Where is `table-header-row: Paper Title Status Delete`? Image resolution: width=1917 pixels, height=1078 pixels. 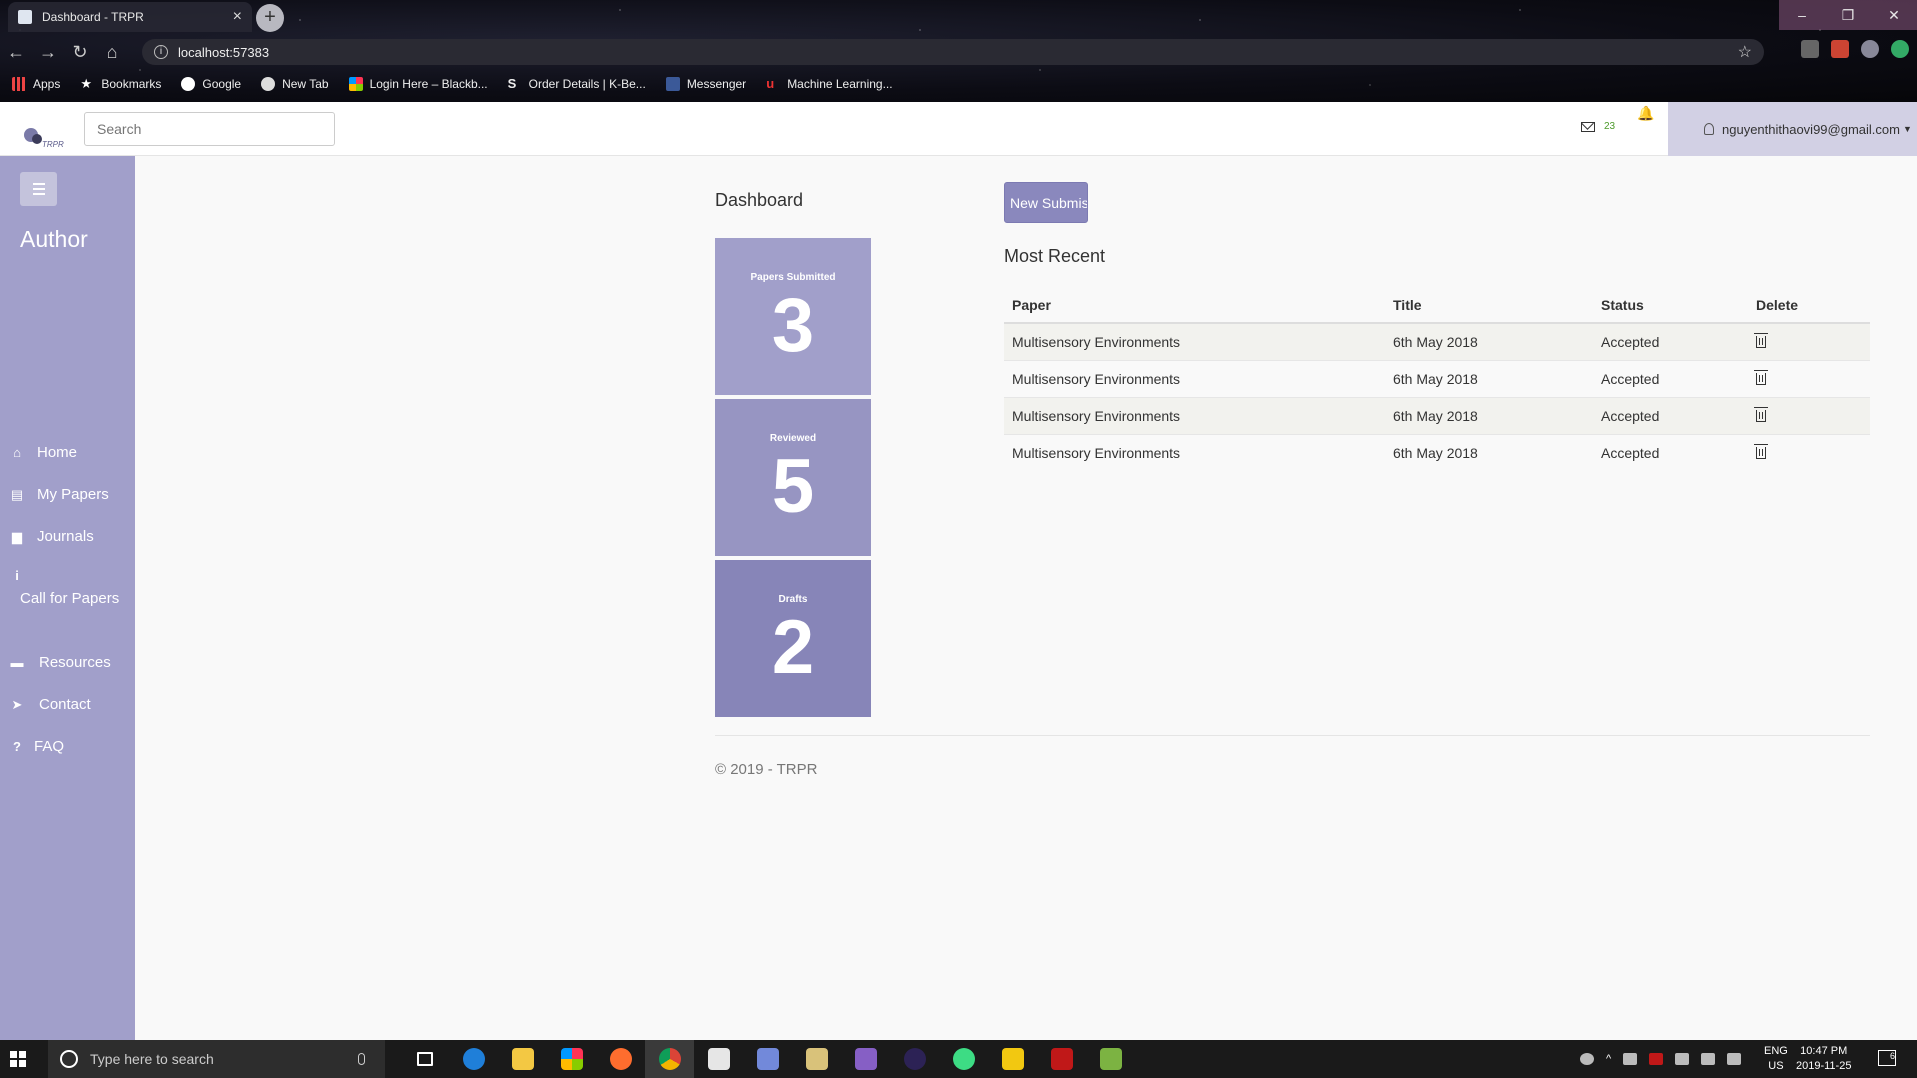
table-header-row: Paper Title Status Delete is located at coordinates (1437, 305).